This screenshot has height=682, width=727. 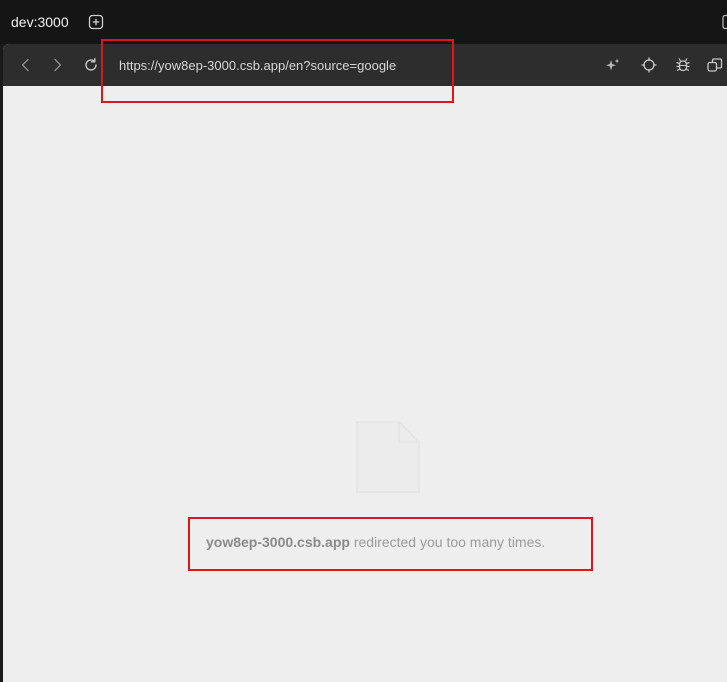 What do you see at coordinates (447, 542) in the screenshot?
I see `error-text: redirected you too many times.` at bounding box center [447, 542].